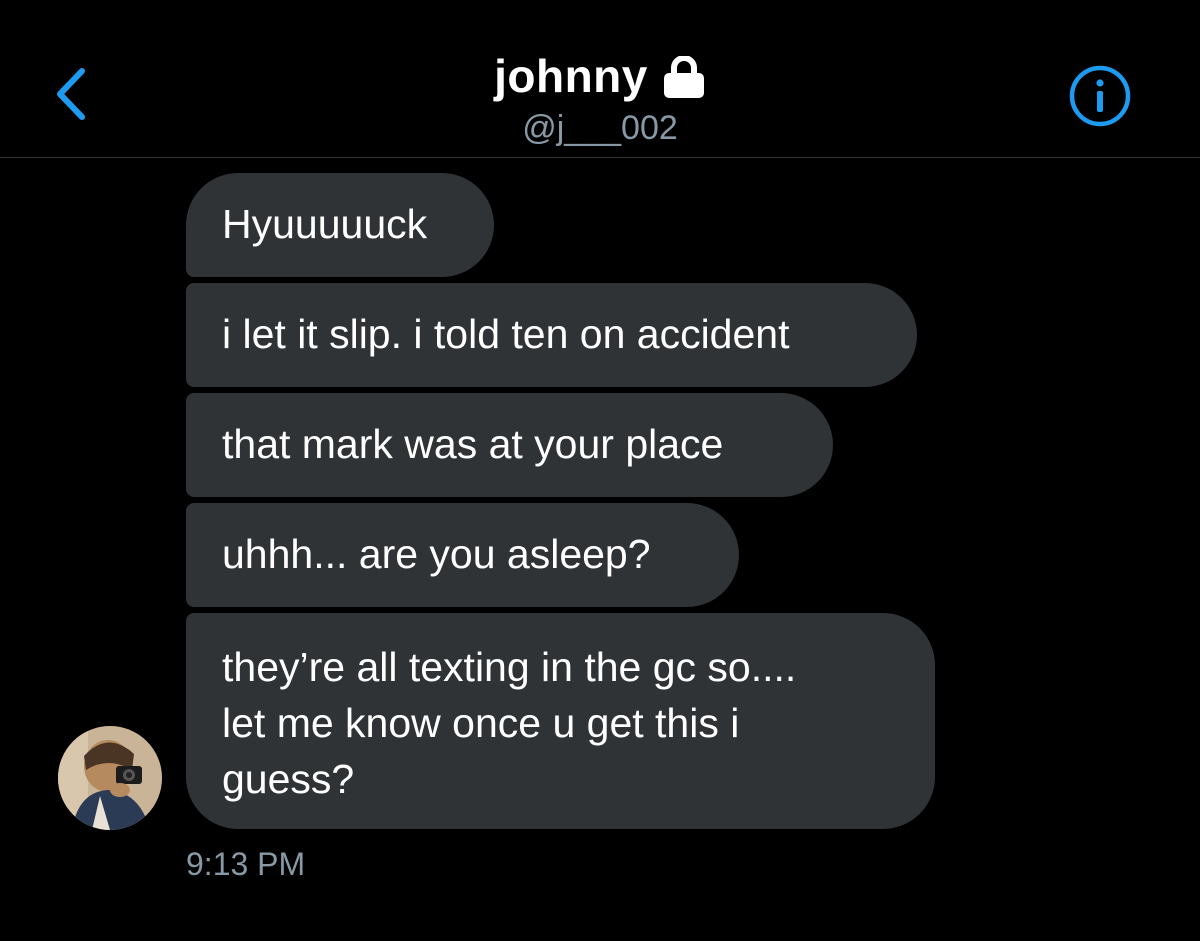 This screenshot has height=941, width=1200. What do you see at coordinates (600, 128) in the screenshot?
I see `contact-handle: @j___002` at bounding box center [600, 128].